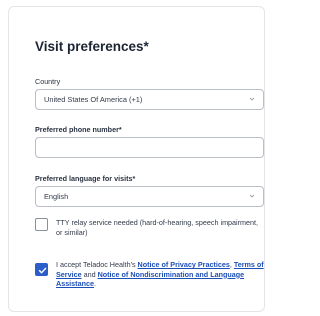 This screenshot has height=316, width=320. I want to click on country-label: Country, so click(48, 81).